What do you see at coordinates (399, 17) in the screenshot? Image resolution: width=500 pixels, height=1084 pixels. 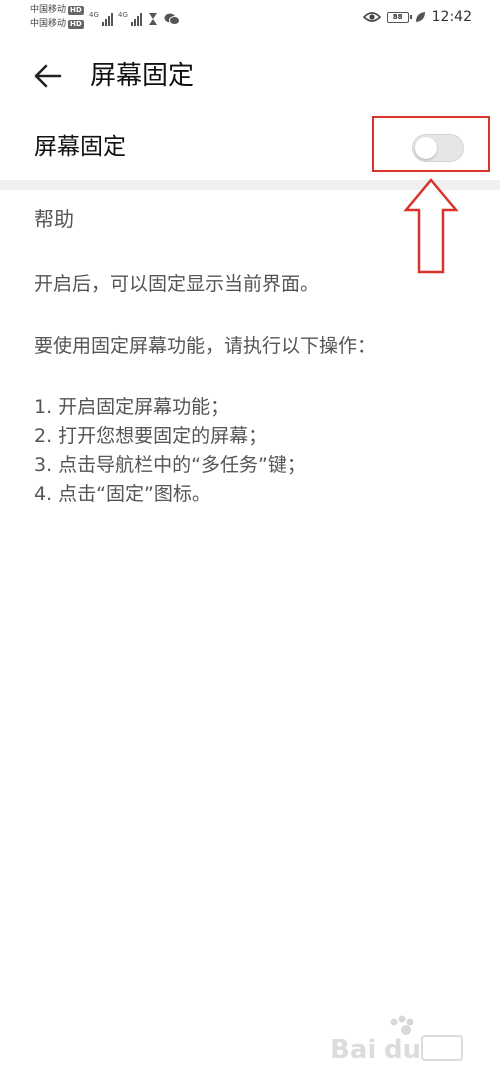 I see `battery-icon: 88` at bounding box center [399, 17].